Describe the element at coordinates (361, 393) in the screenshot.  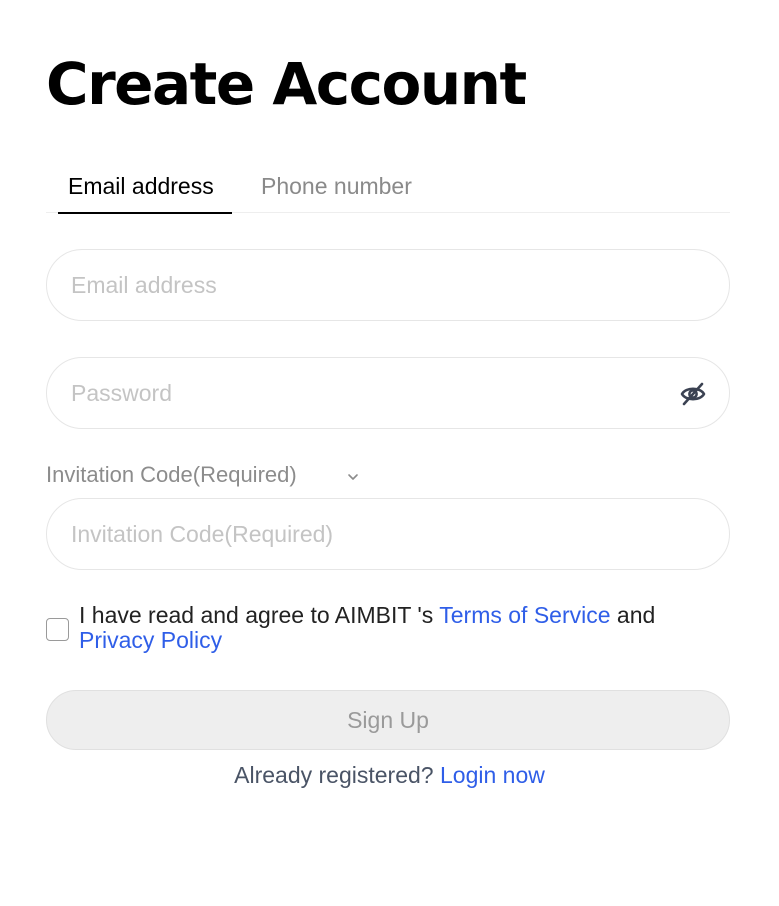
I see `password-input` at that location.